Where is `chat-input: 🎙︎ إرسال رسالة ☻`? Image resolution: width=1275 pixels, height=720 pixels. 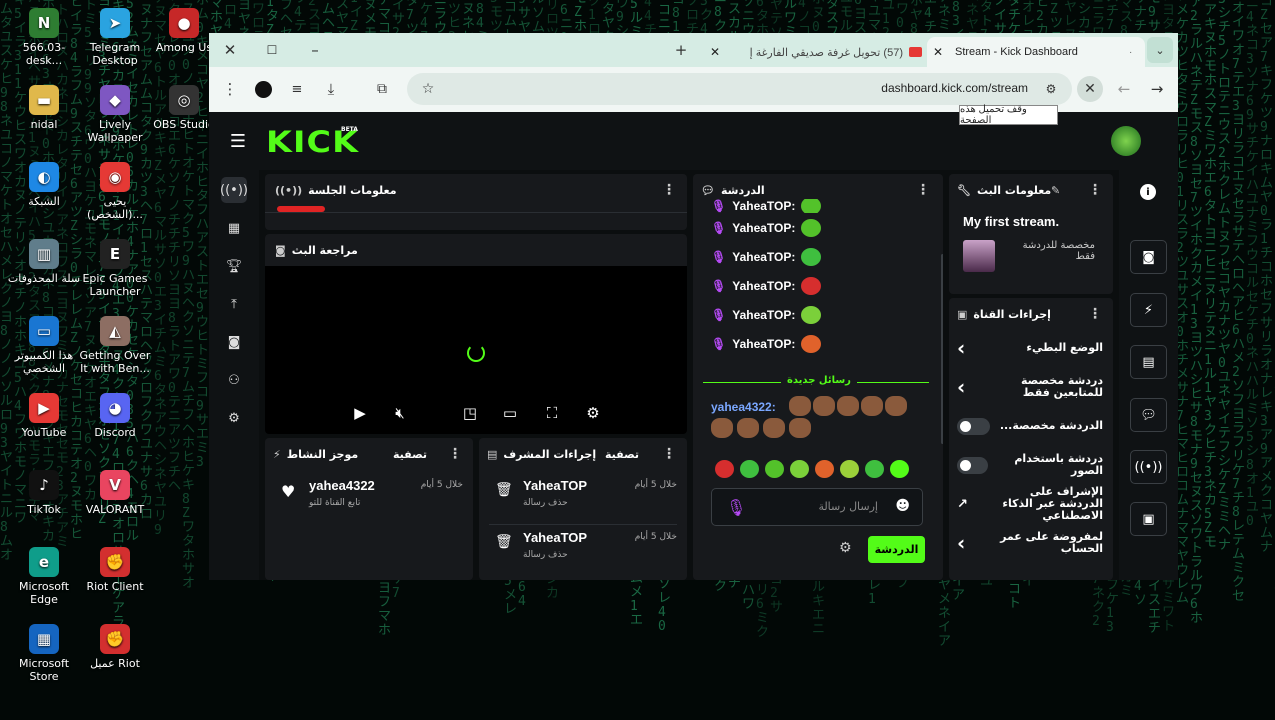 chat-input: 🎙︎ إرسال رسالة ☻ is located at coordinates (817, 507).